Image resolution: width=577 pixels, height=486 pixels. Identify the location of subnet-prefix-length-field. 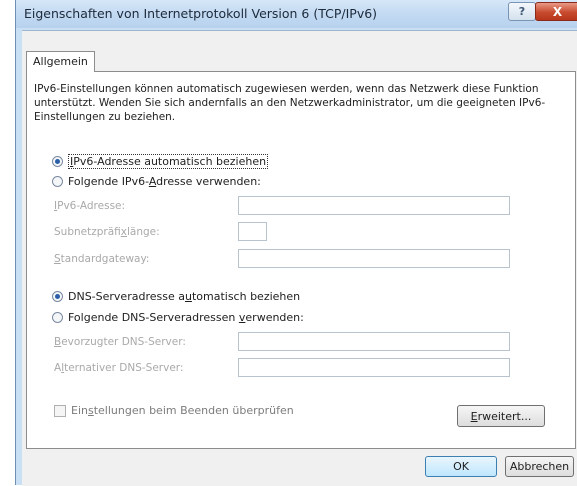
(252, 231).